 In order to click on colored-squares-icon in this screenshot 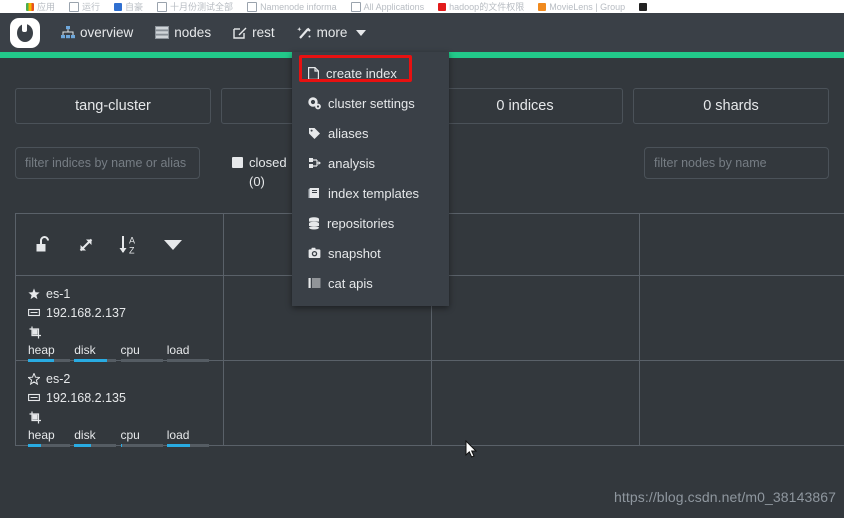, I will do `click(30, 6)`.